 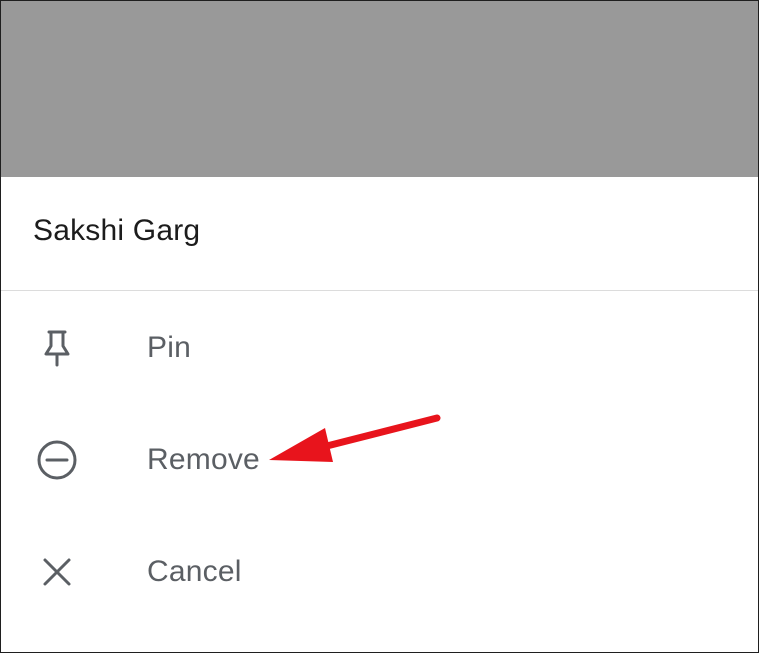 I want to click on menu-item-label: Pin, so click(x=169, y=347).